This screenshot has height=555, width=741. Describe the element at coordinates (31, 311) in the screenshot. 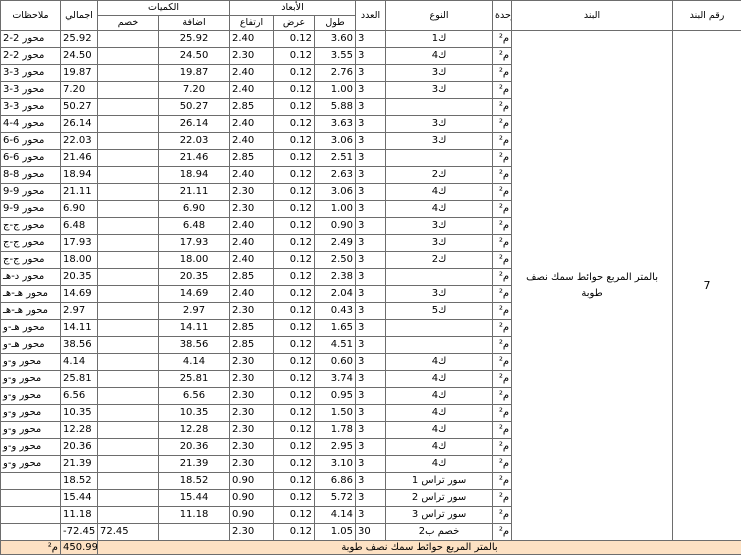

I see `note-cell: محور هـ-هـ` at that location.